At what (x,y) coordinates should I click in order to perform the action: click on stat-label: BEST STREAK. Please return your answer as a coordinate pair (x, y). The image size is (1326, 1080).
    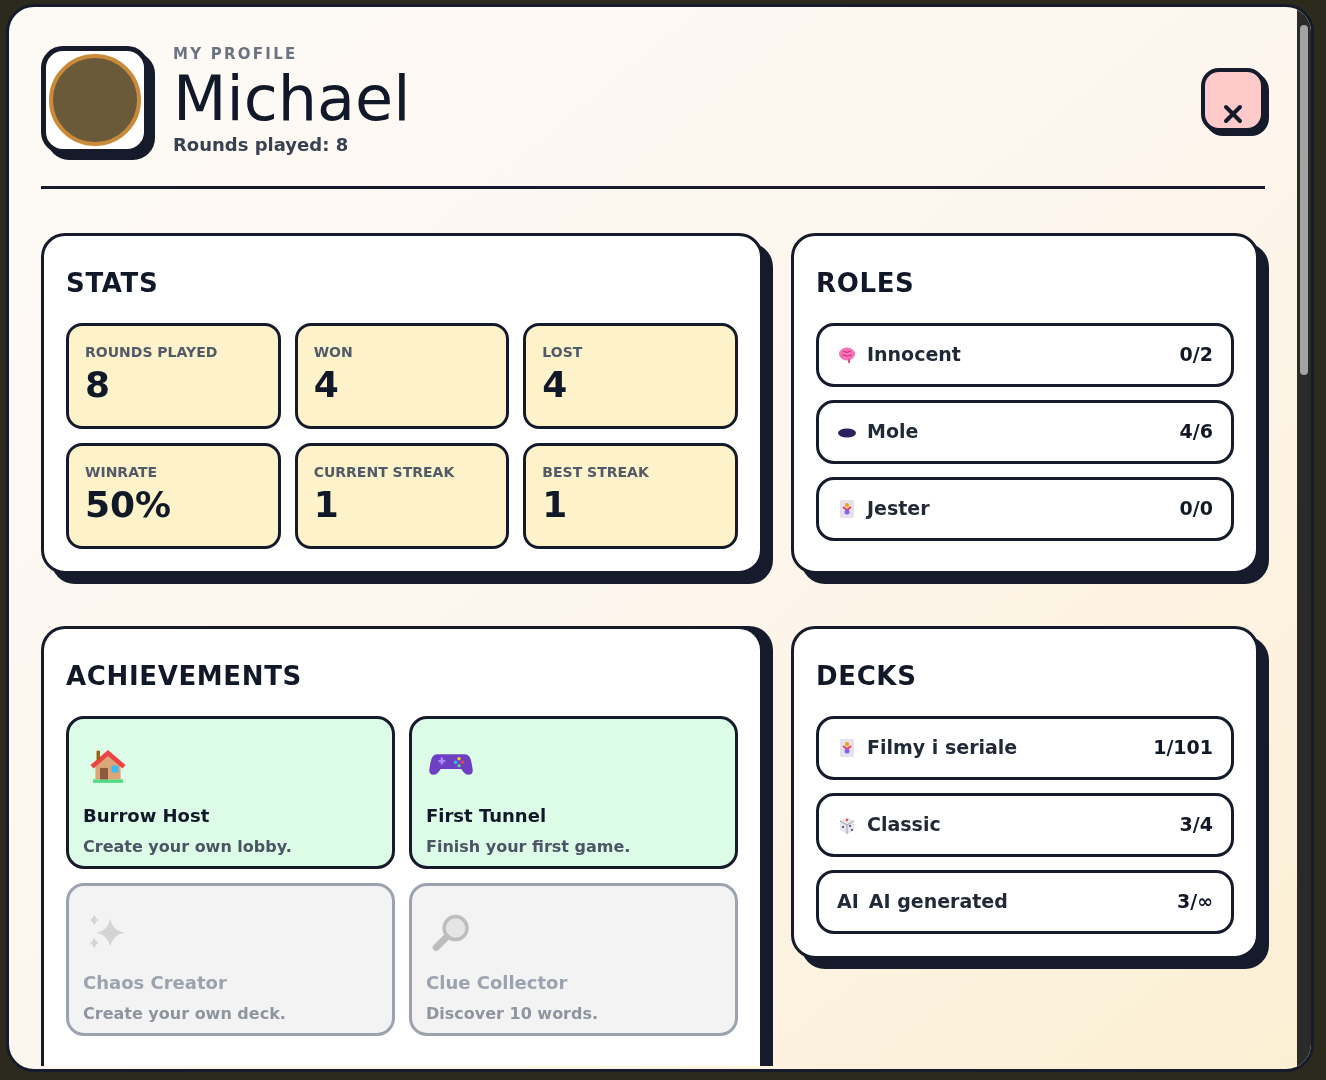
    Looking at the image, I should click on (596, 472).